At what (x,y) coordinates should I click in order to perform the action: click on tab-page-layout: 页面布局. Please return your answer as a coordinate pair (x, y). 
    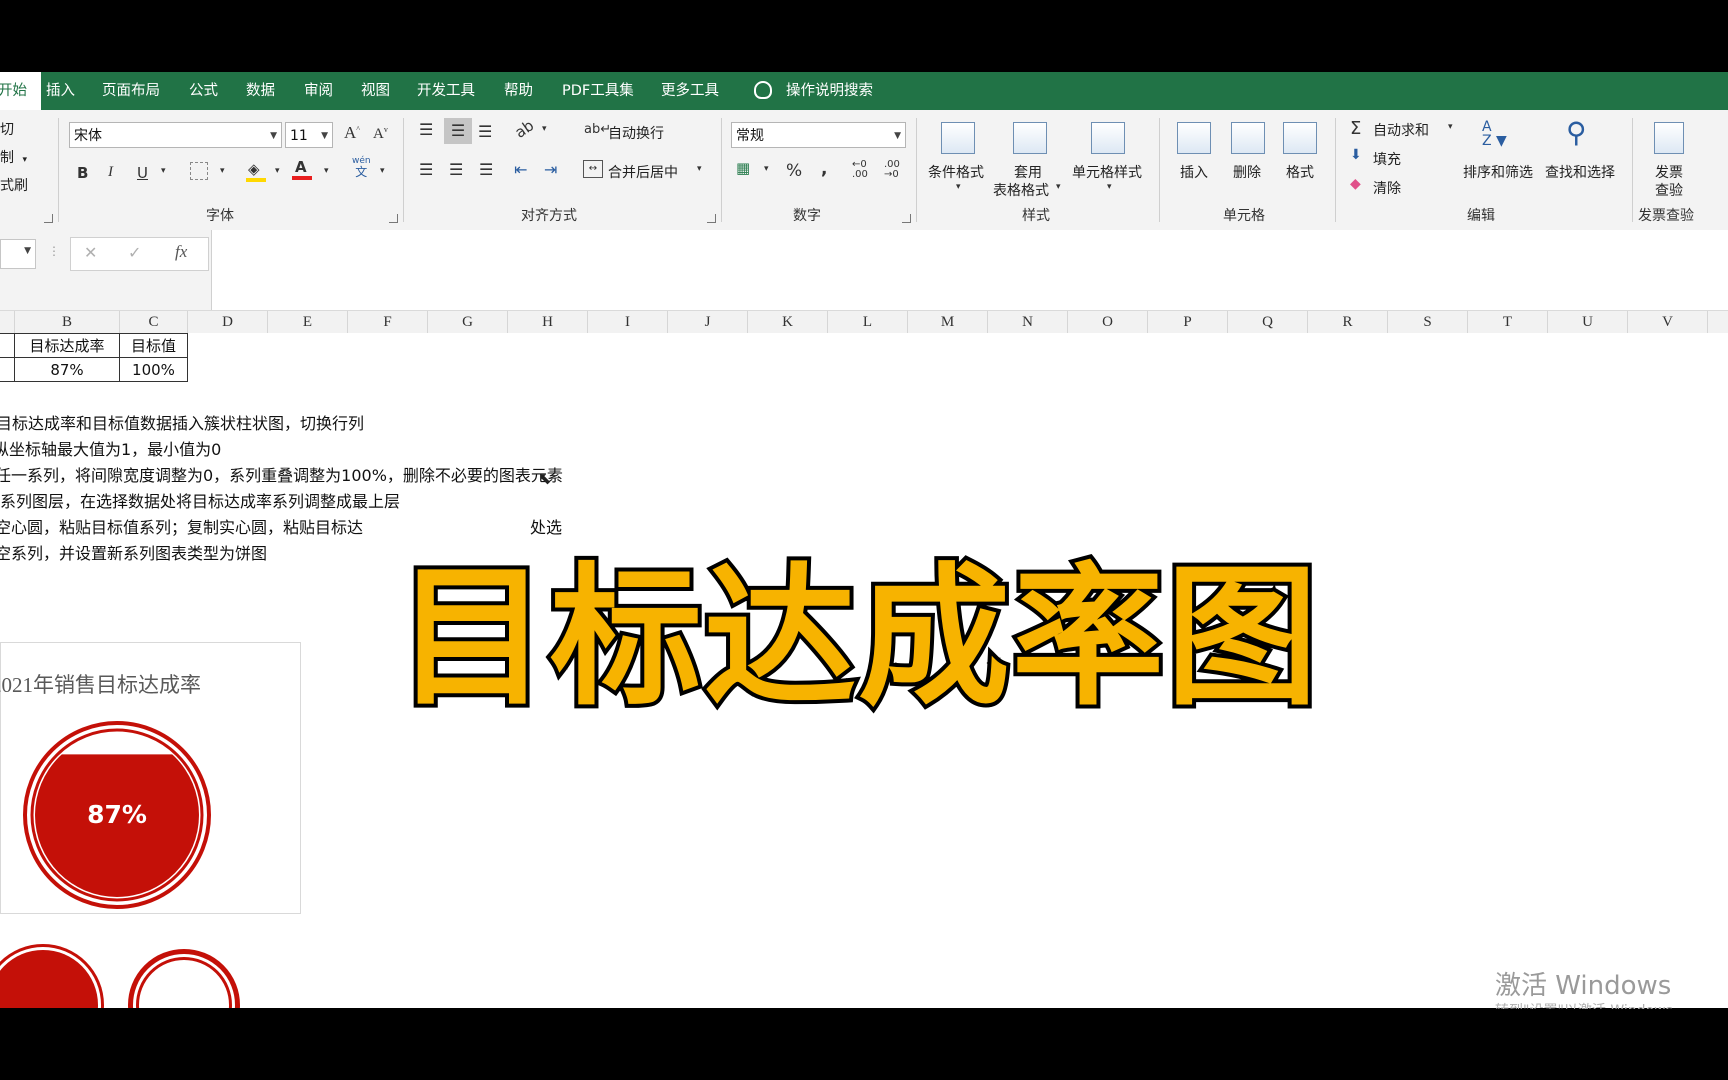
    Looking at the image, I should click on (131, 91).